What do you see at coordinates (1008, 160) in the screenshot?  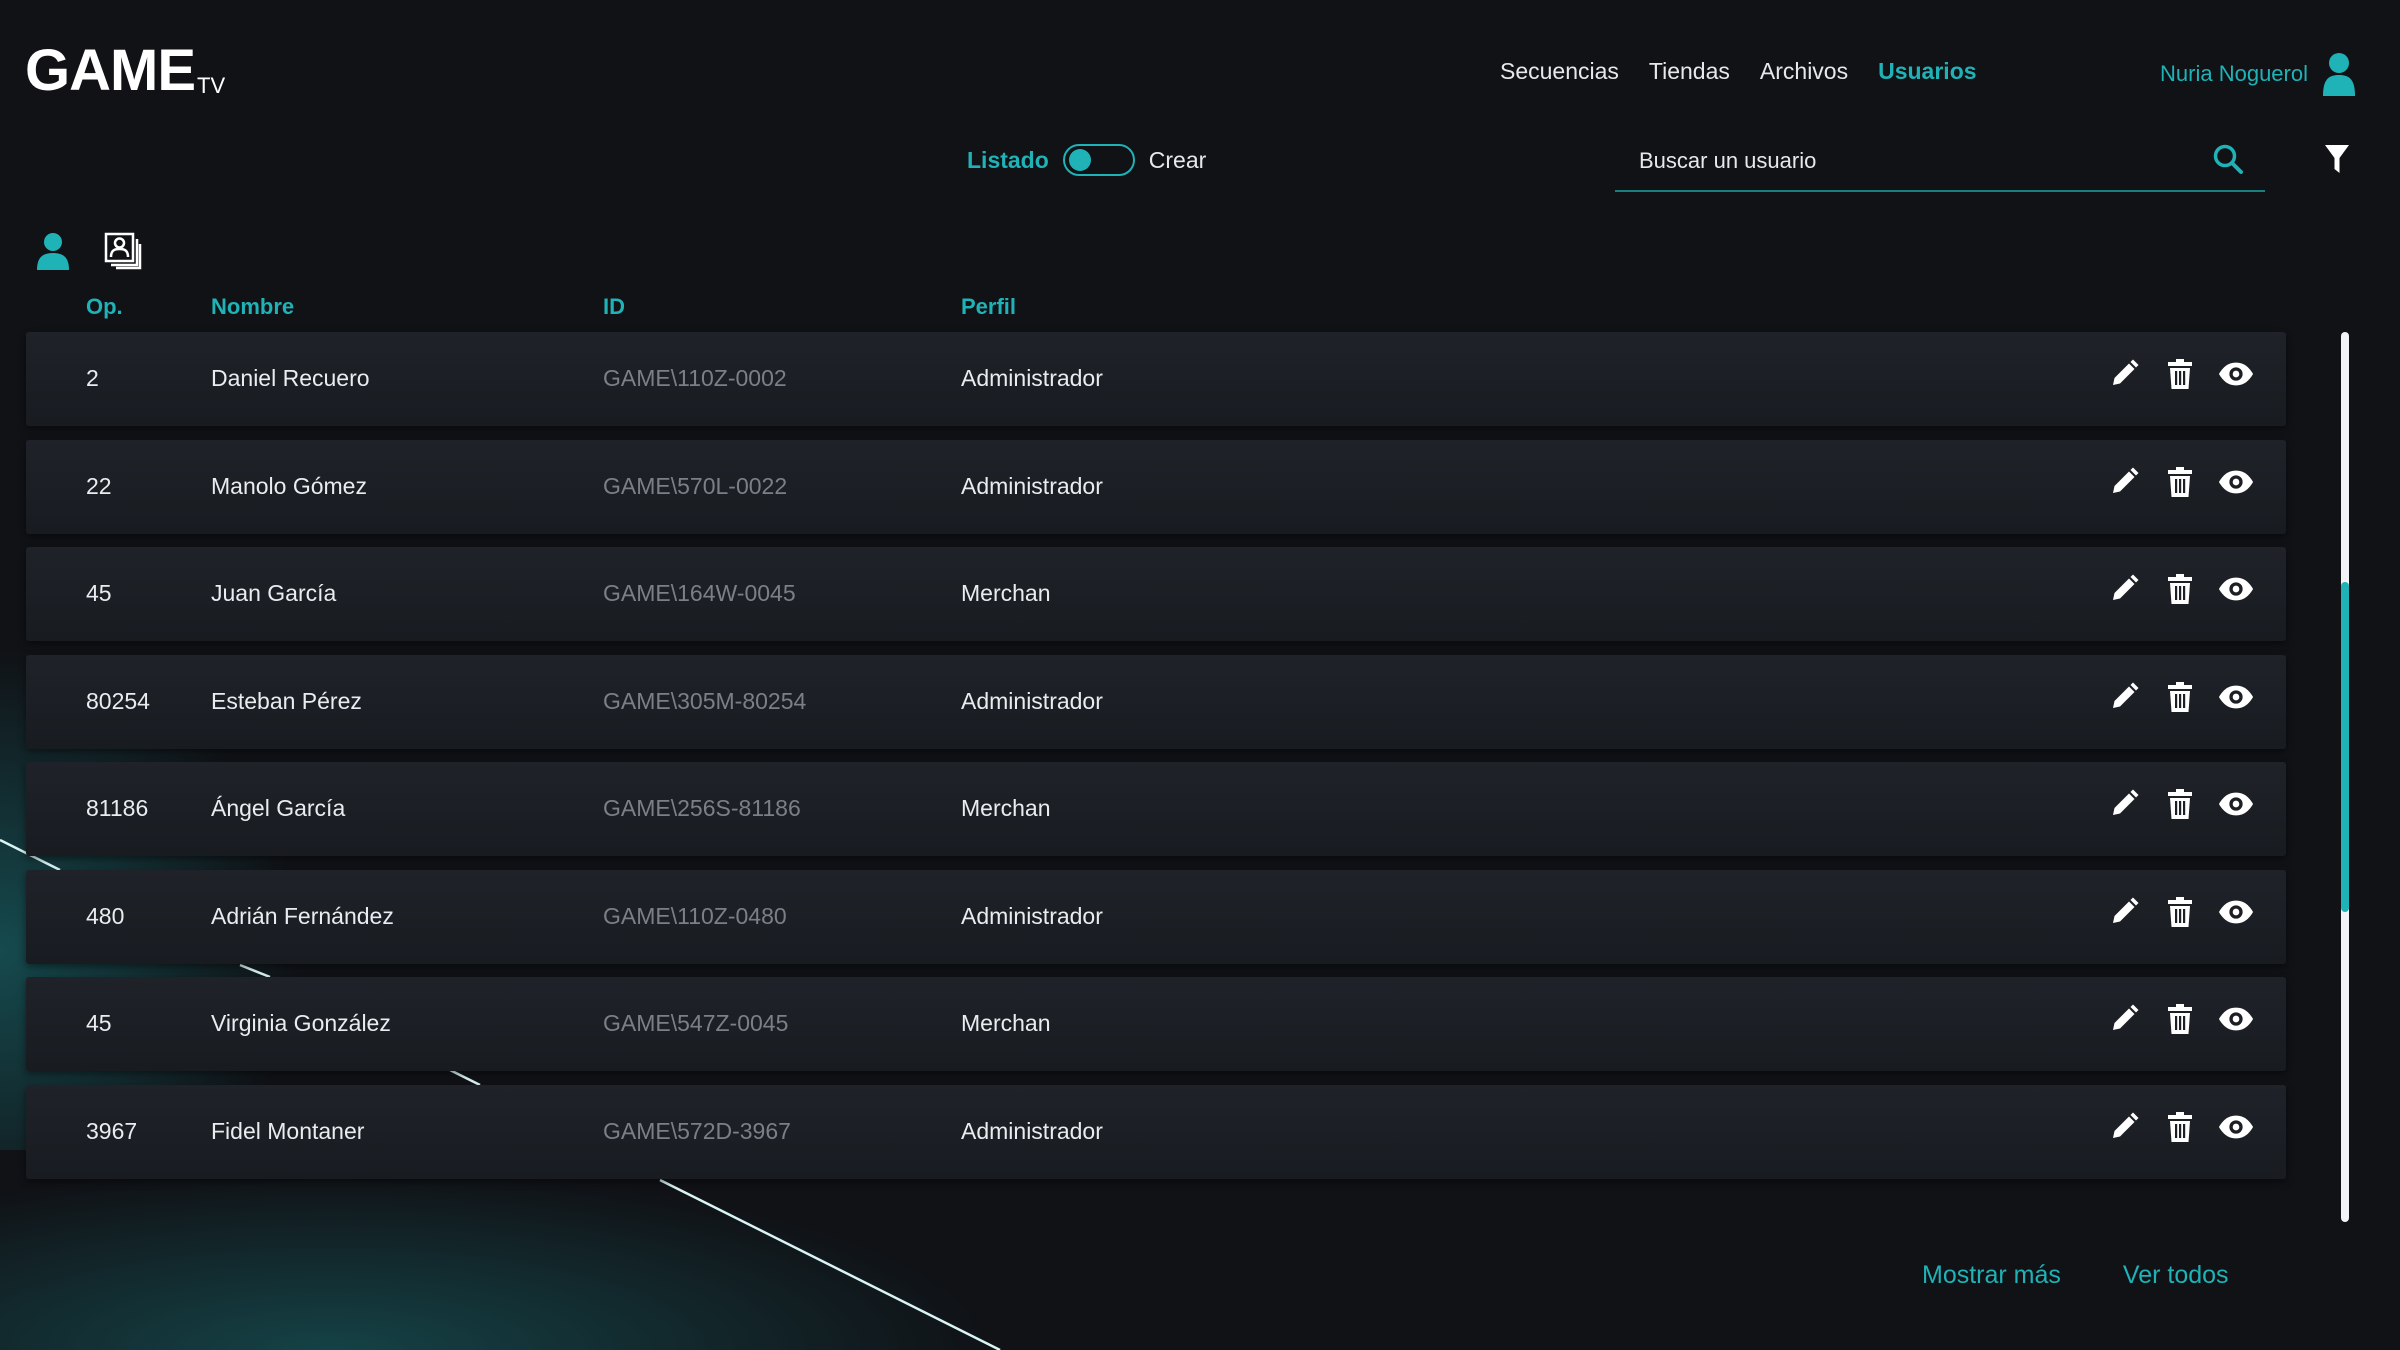 I see `toggle-label-listado: Listado` at bounding box center [1008, 160].